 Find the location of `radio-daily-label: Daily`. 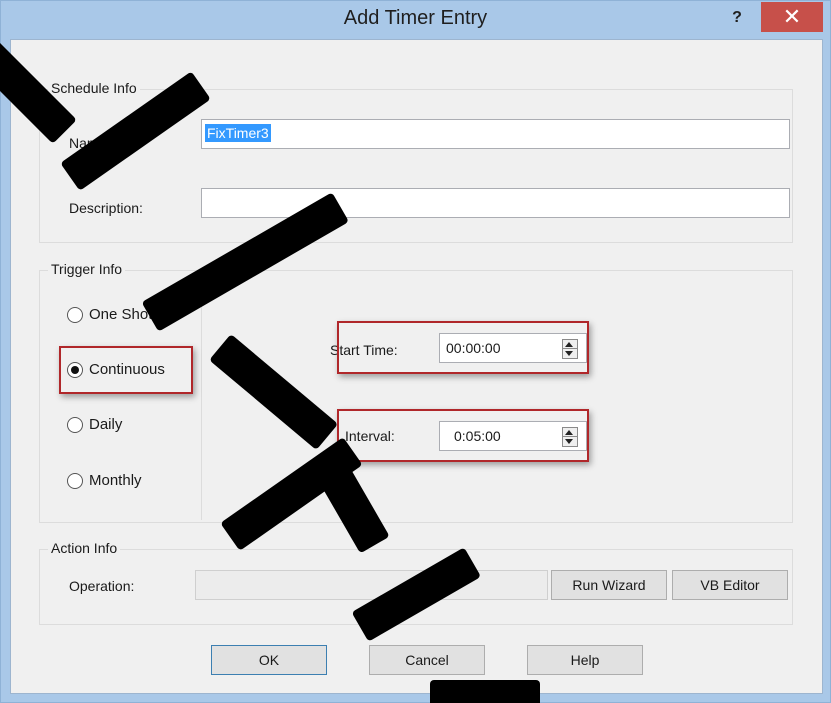

radio-daily-label: Daily is located at coordinates (106, 424).